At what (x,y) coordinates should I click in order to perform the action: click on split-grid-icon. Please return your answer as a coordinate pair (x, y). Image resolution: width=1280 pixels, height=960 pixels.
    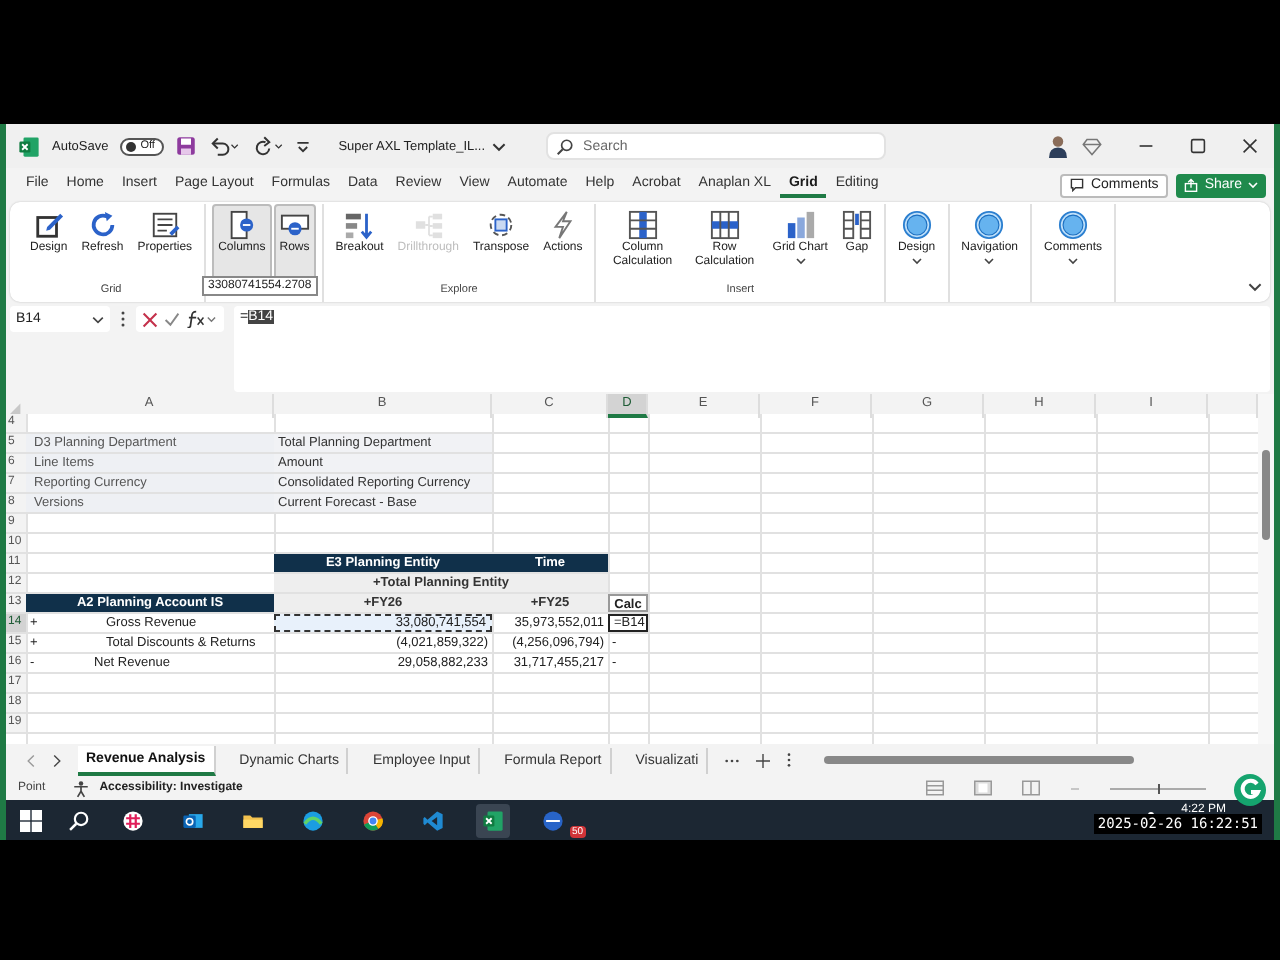
    Looking at the image, I should click on (856, 225).